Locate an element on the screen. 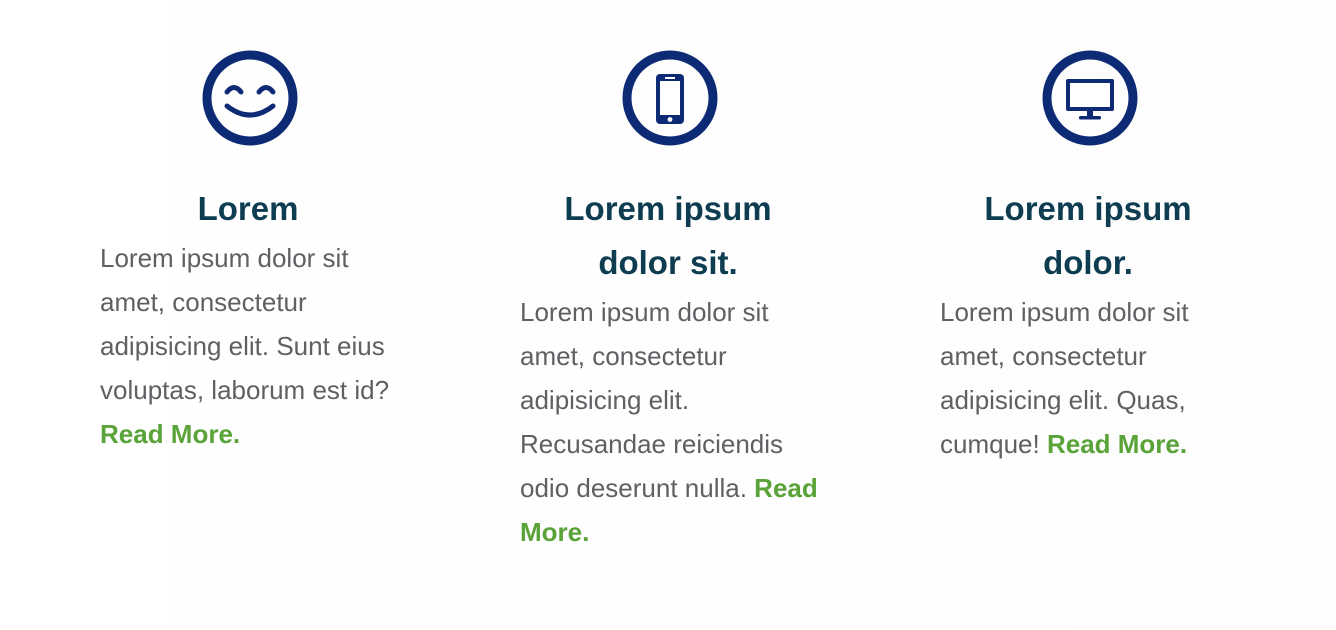 The image size is (1336, 630). desktop-monitor-icon is located at coordinates (1090, 98).